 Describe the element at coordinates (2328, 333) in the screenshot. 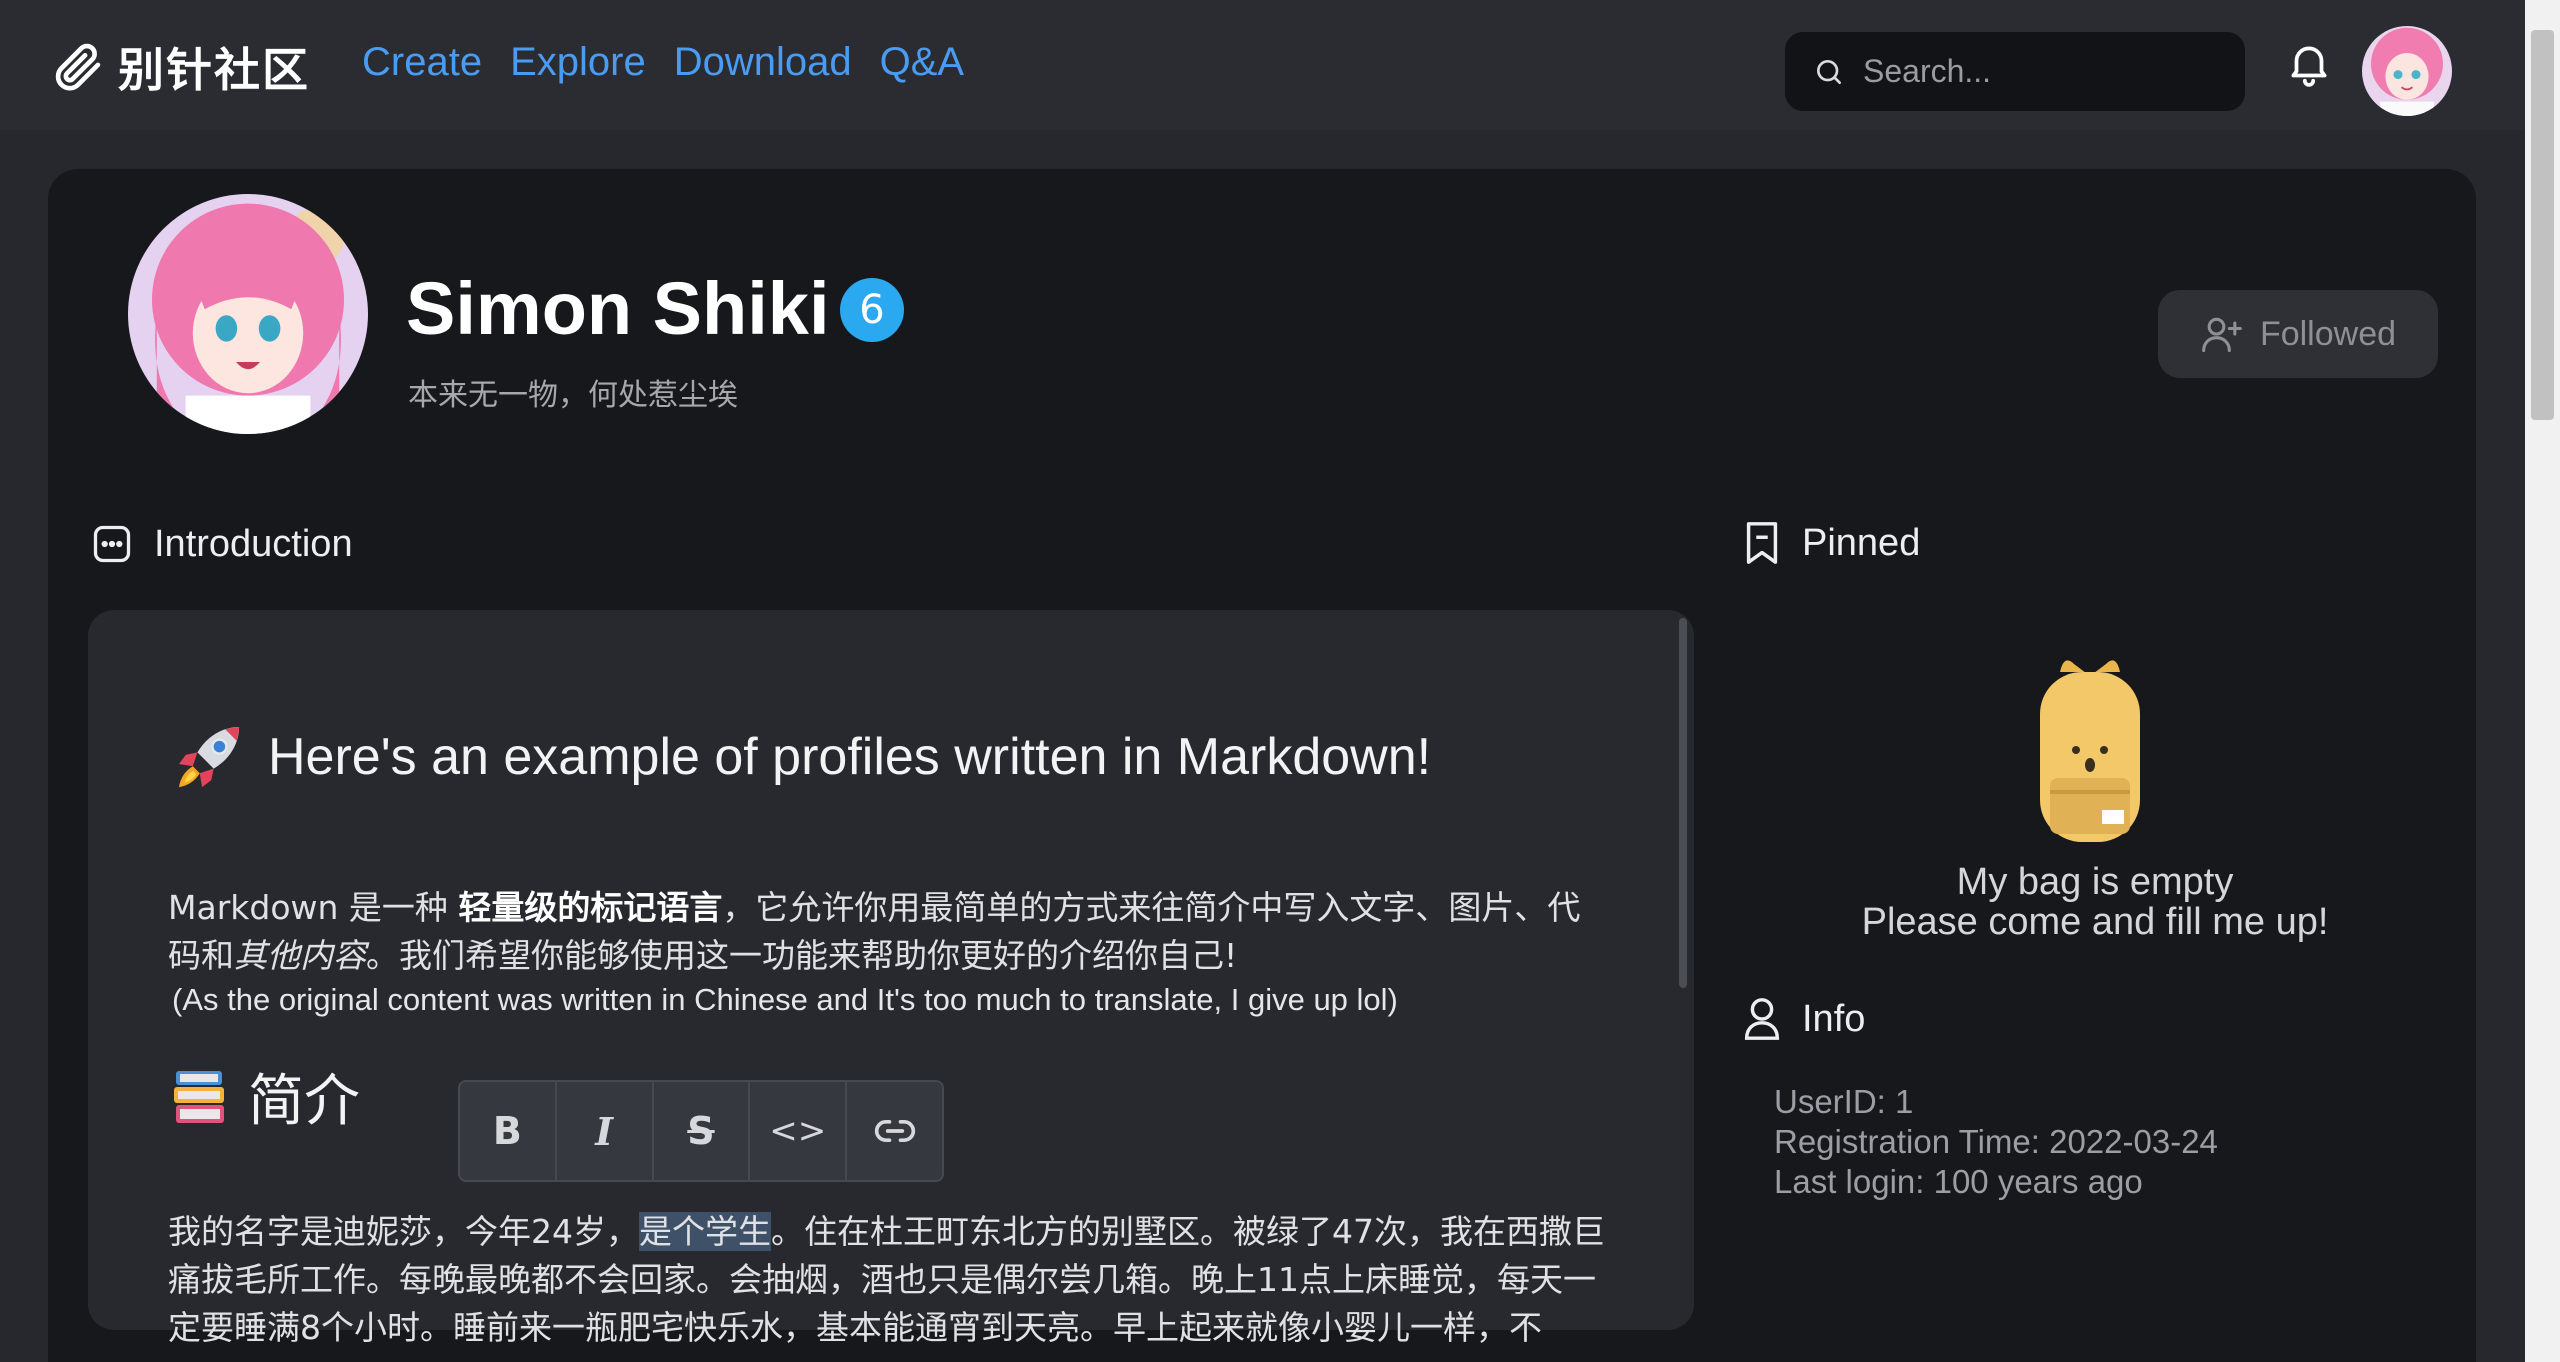

I see `follow-button-label: Followed` at that location.